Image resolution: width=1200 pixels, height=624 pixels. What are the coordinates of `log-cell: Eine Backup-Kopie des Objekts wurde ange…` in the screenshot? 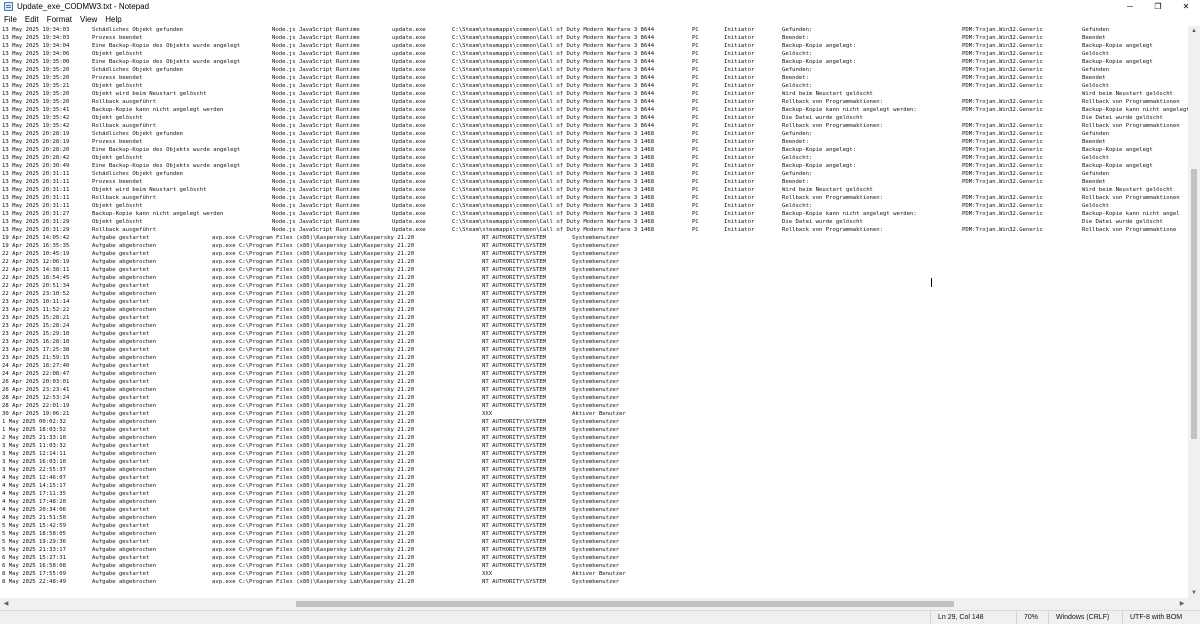 It's located at (166, 46).